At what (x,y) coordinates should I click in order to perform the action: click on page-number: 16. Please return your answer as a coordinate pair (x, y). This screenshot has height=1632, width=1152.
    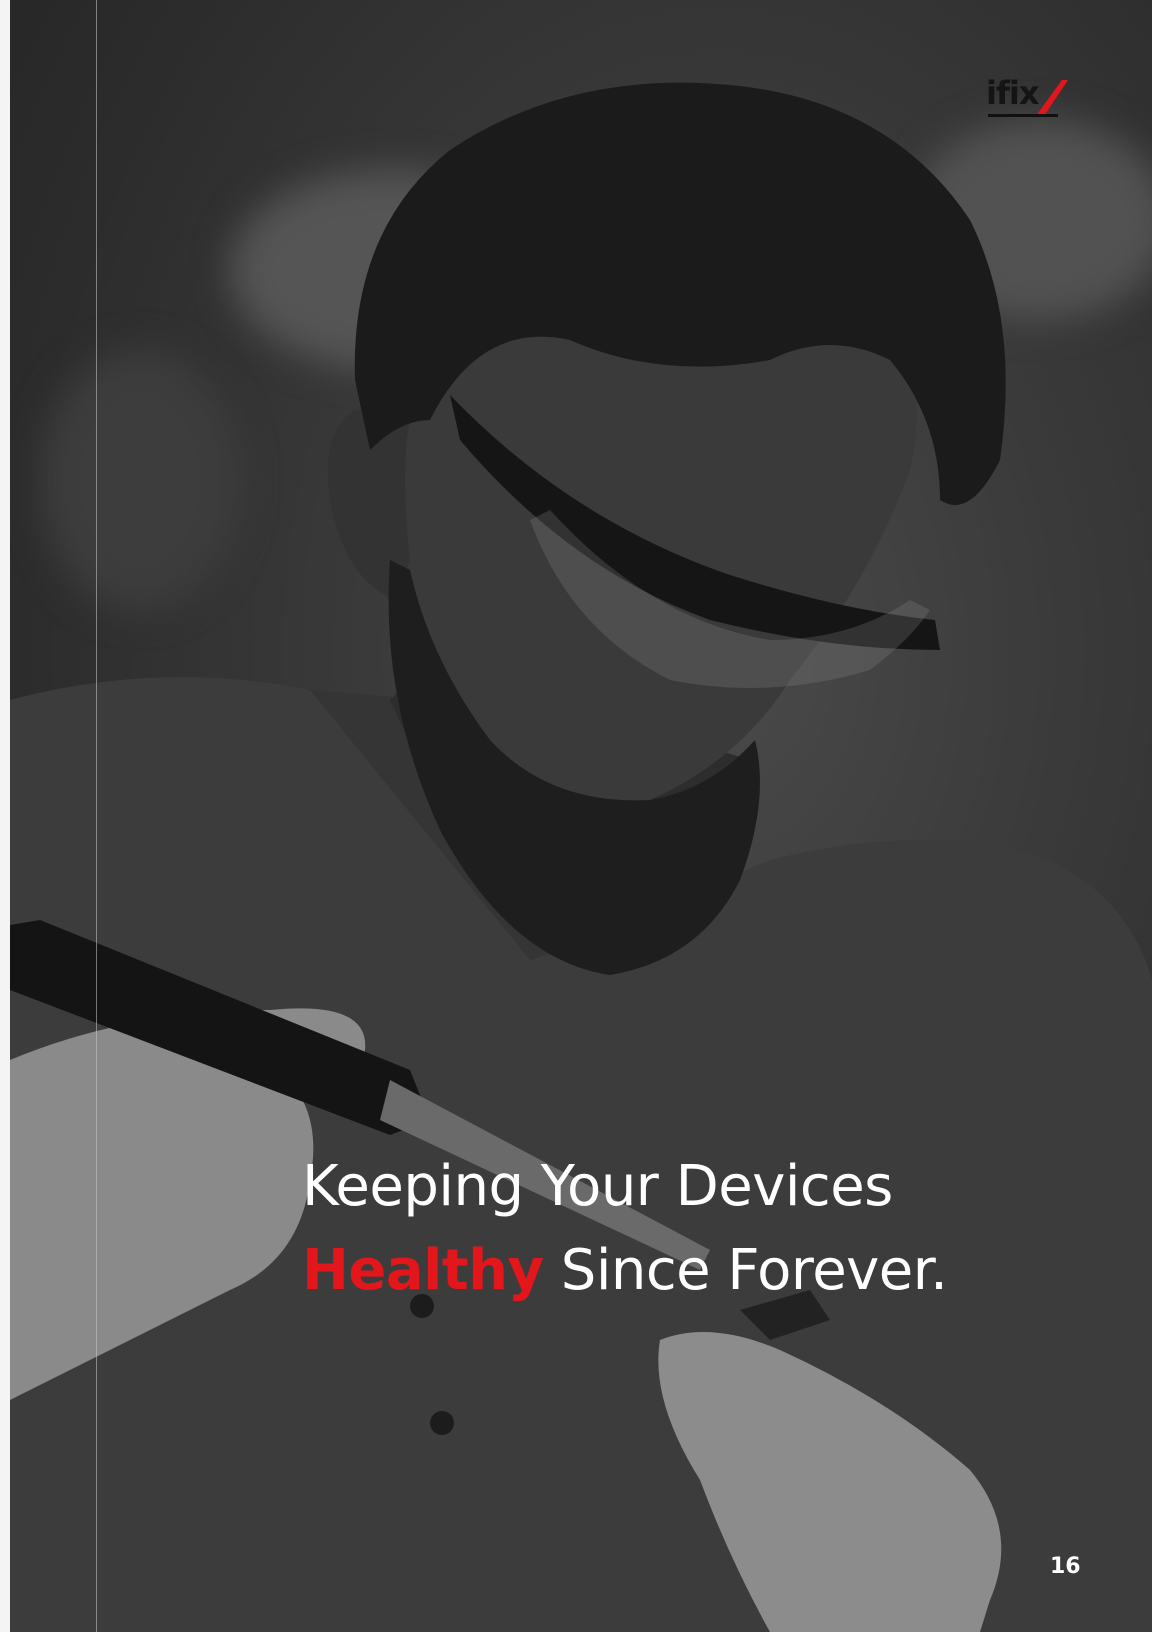
    Looking at the image, I should click on (1065, 1566).